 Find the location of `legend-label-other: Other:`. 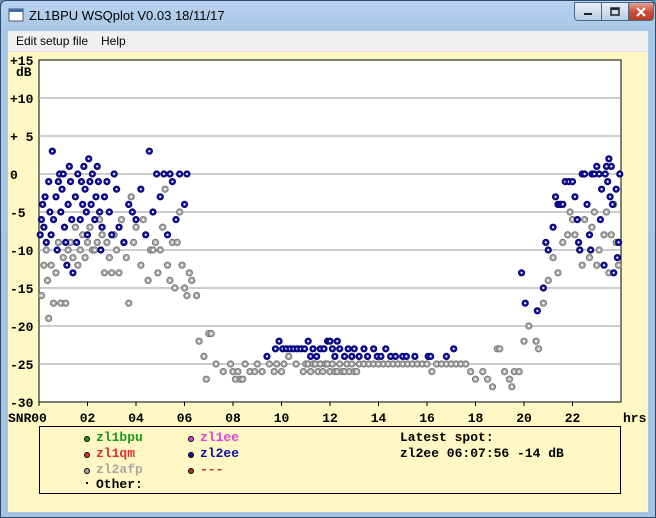

legend-label-other: Other: is located at coordinates (119, 484).